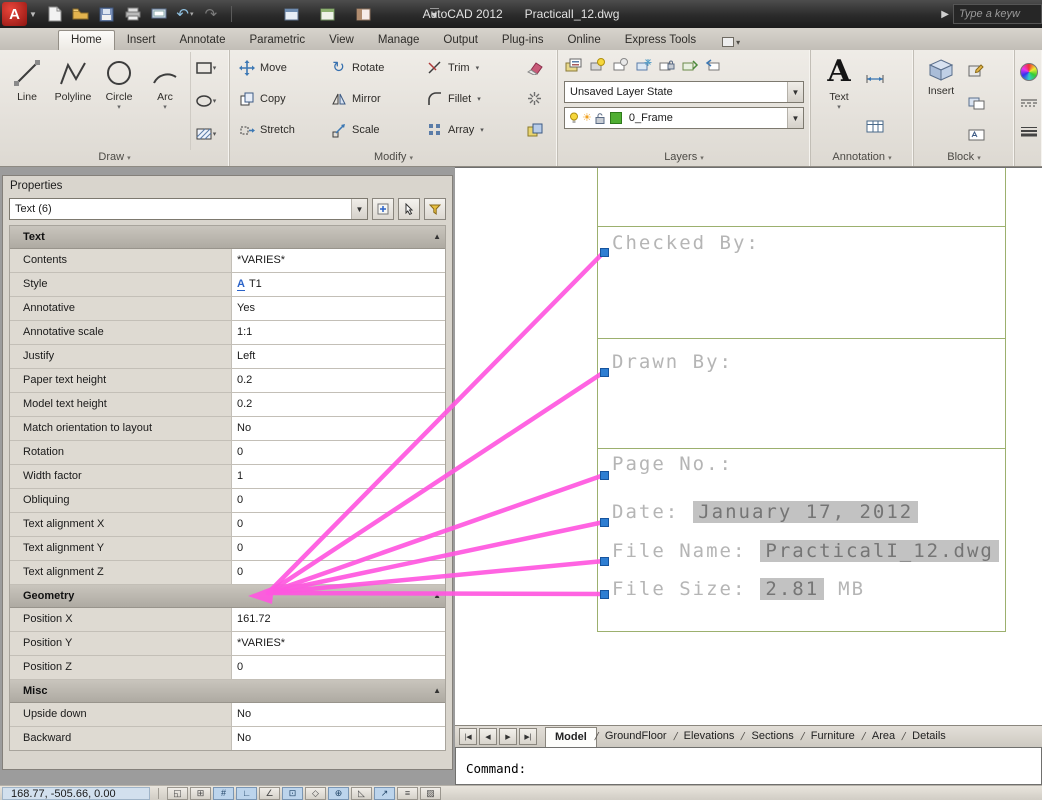 The height and width of the screenshot is (800, 1042). What do you see at coordinates (205, 101) in the screenshot?
I see `ellipse-flyout-button: ▾` at bounding box center [205, 101].